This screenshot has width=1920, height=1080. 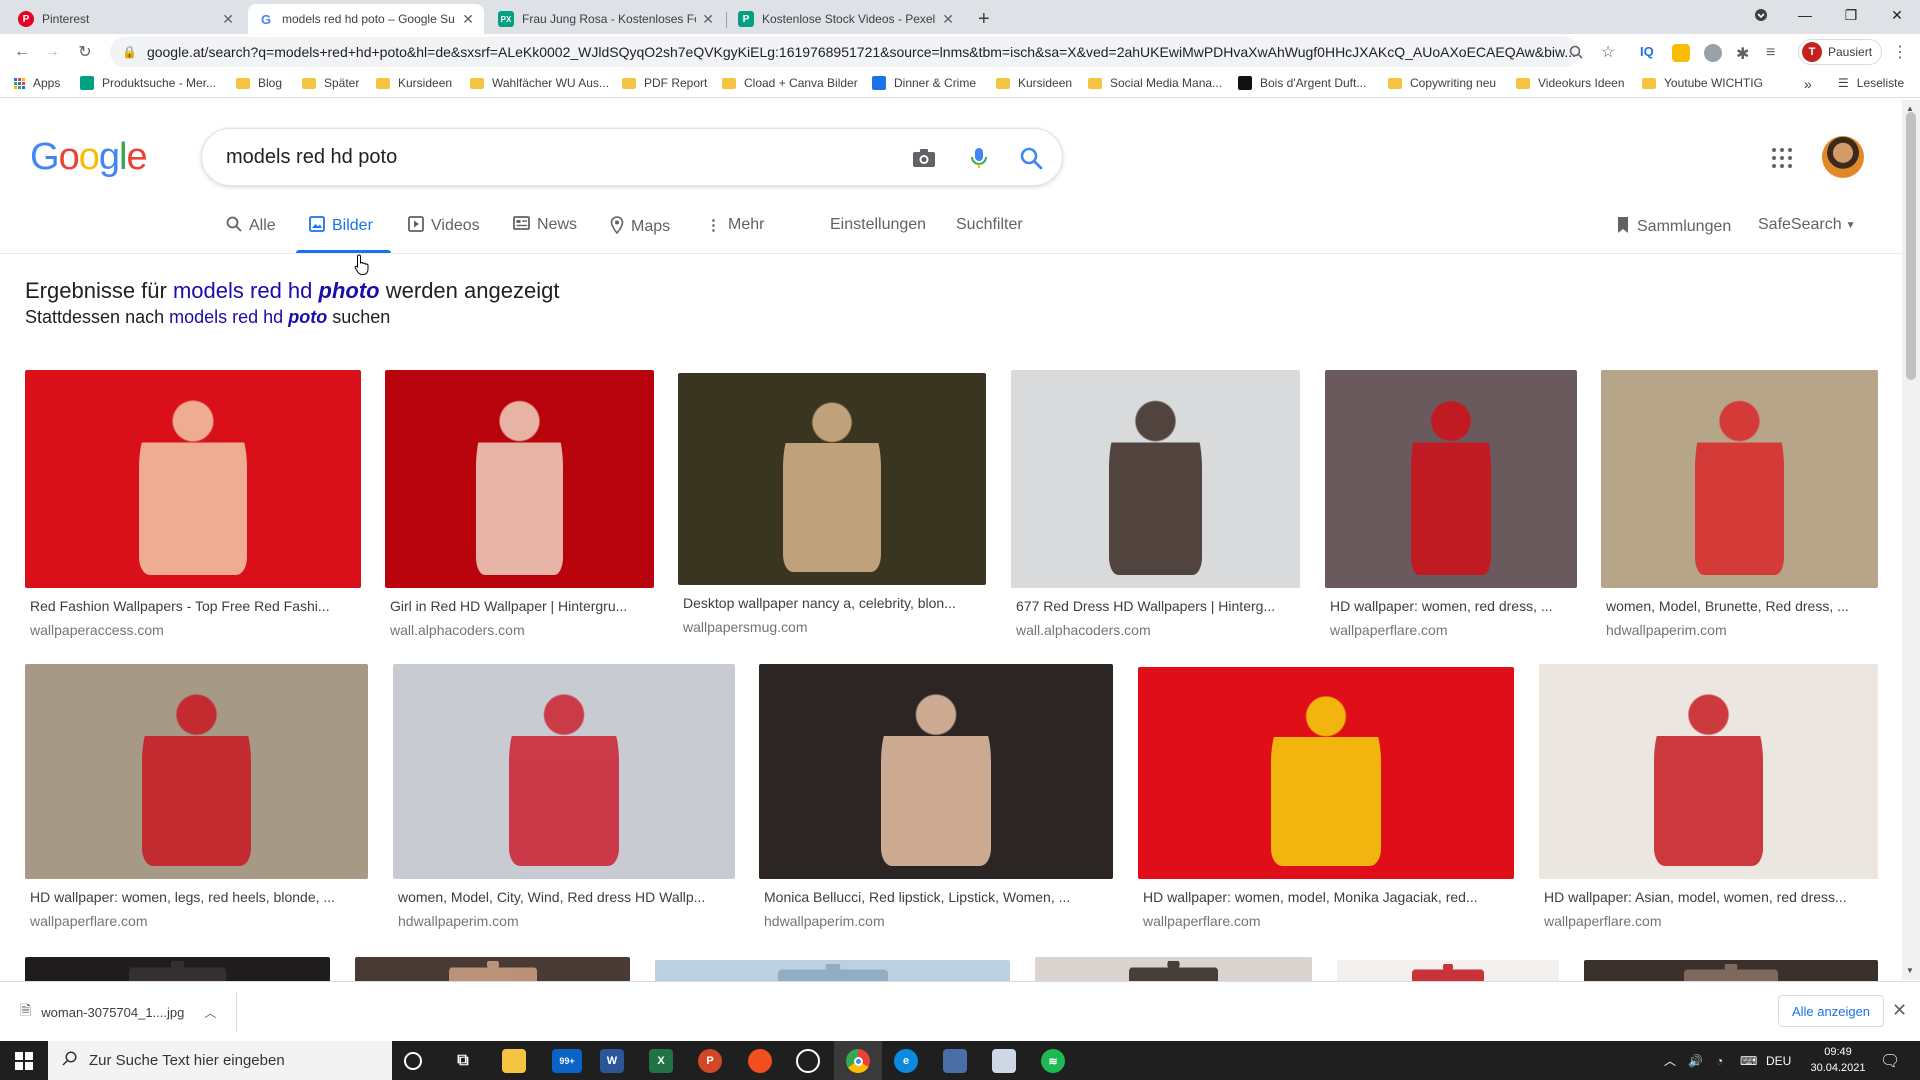 What do you see at coordinates (1911, 246) in the screenshot?
I see `scroll-thumb` at bounding box center [1911, 246].